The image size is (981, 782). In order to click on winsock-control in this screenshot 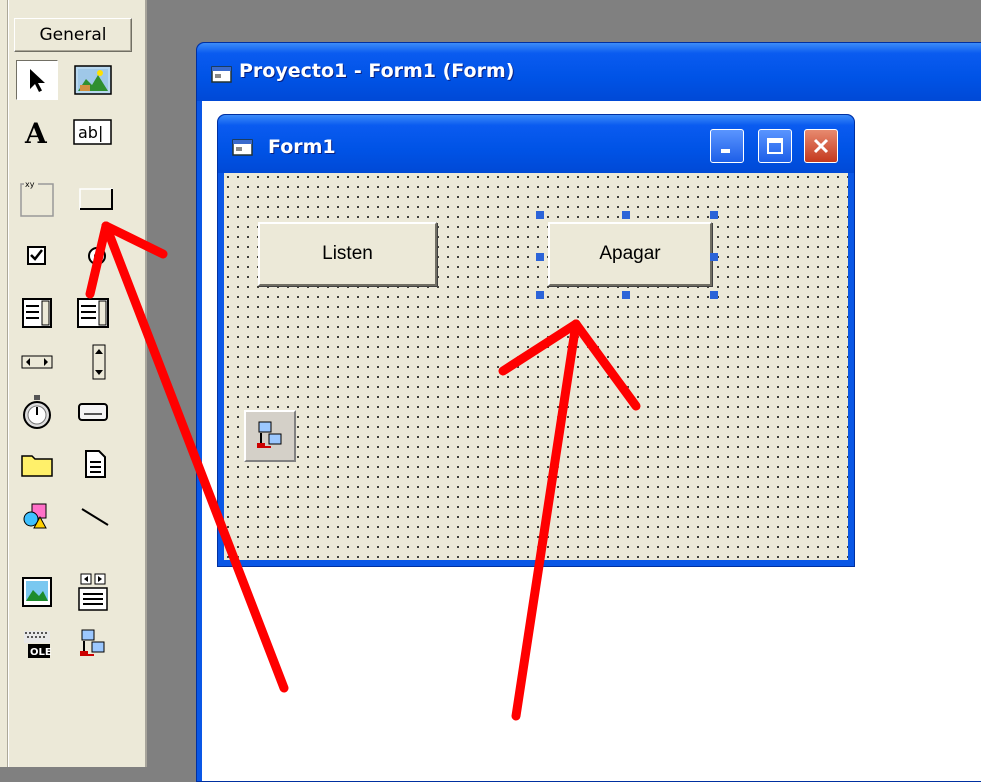, I will do `click(270, 436)`.